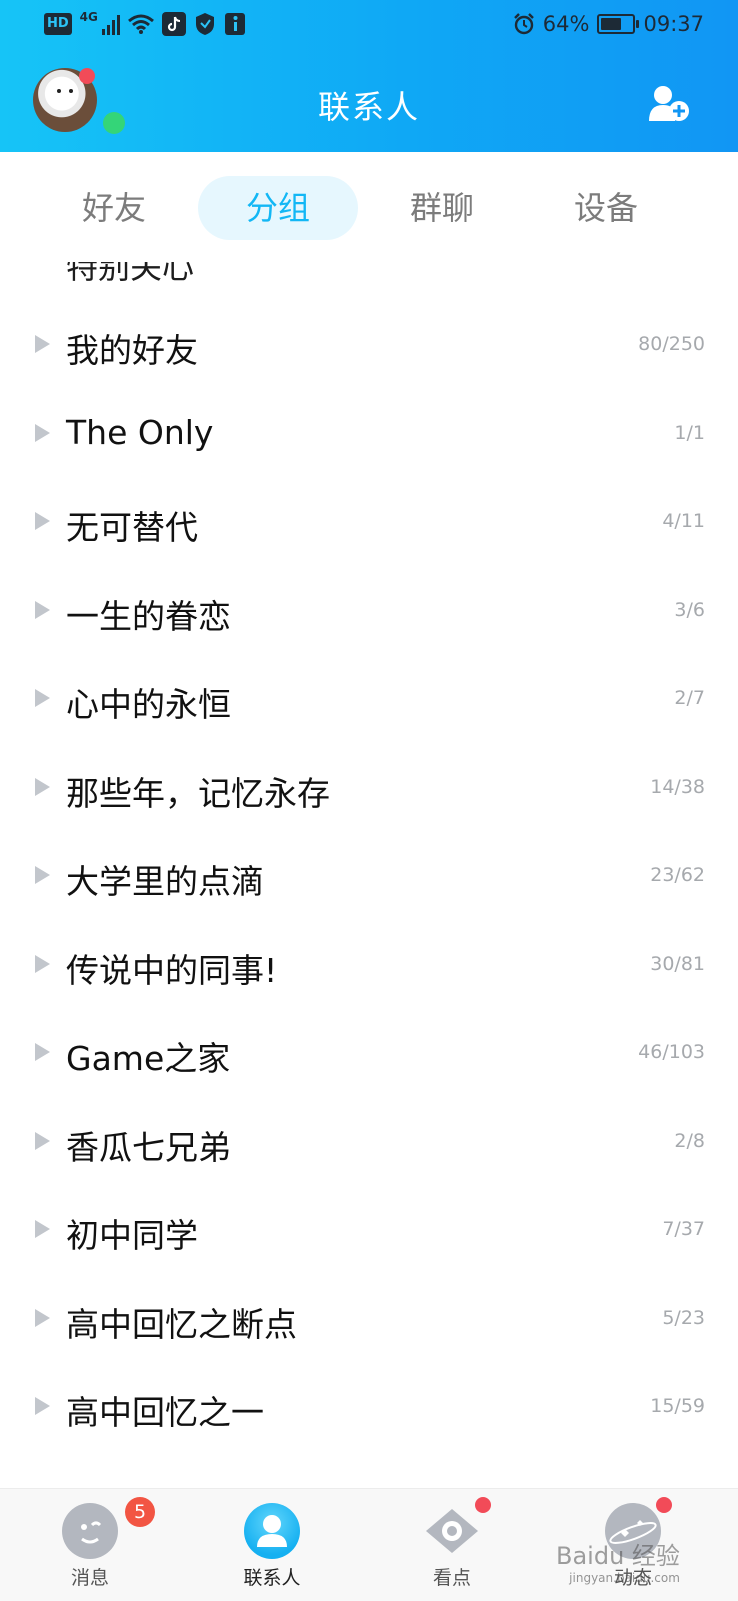  What do you see at coordinates (58, 24) in the screenshot?
I see `hd-indicator: HD` at bounding box center [58, 24].